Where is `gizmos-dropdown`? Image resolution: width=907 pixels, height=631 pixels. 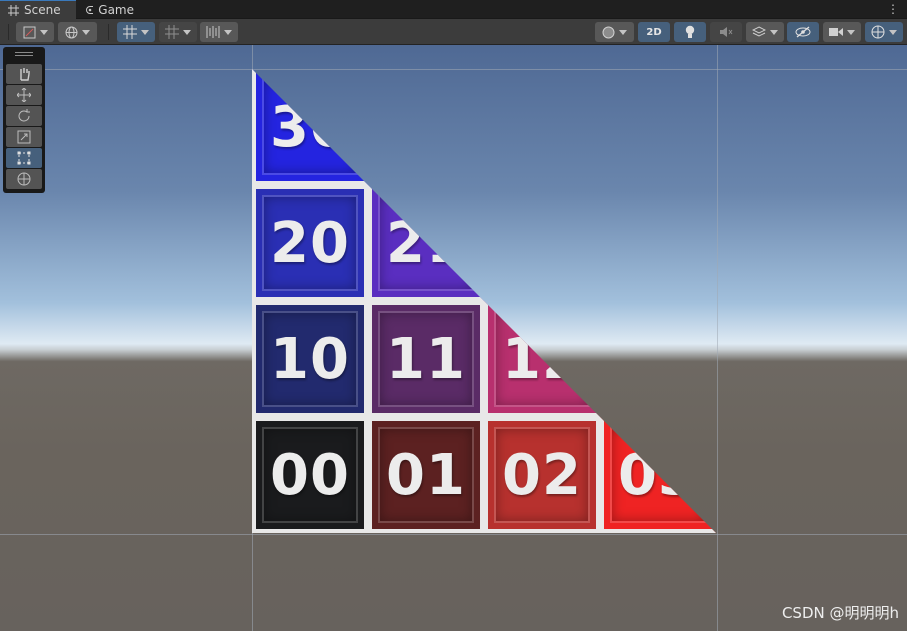
gizmos-dropdown is located at coordinates (884, 32).